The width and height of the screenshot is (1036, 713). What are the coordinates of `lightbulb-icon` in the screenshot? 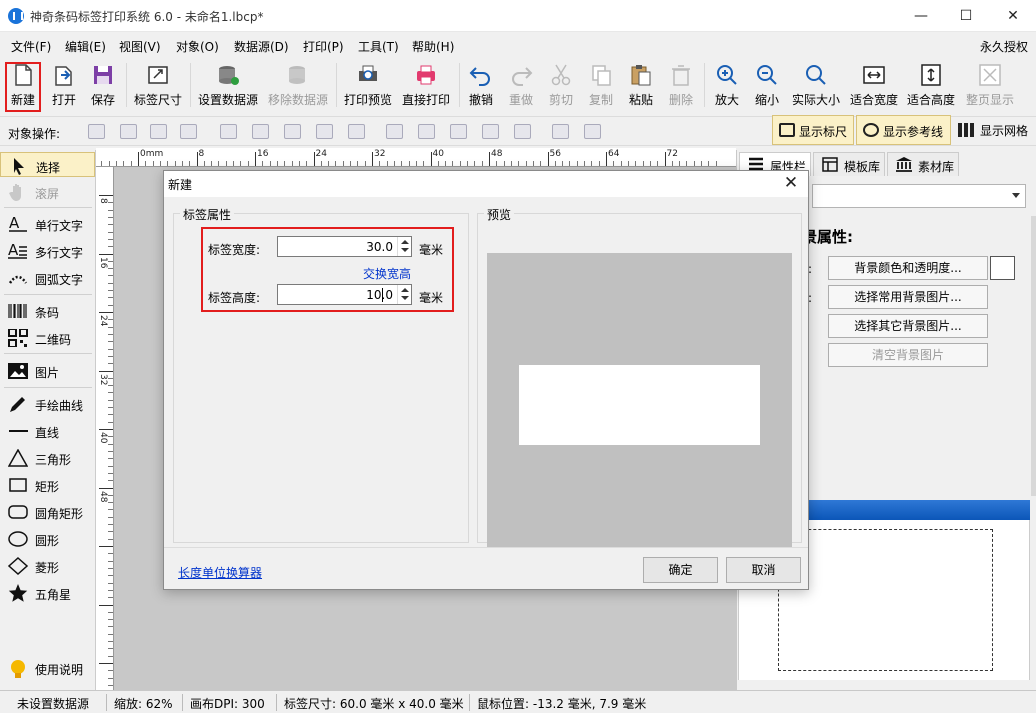 It's located at (18, 668).